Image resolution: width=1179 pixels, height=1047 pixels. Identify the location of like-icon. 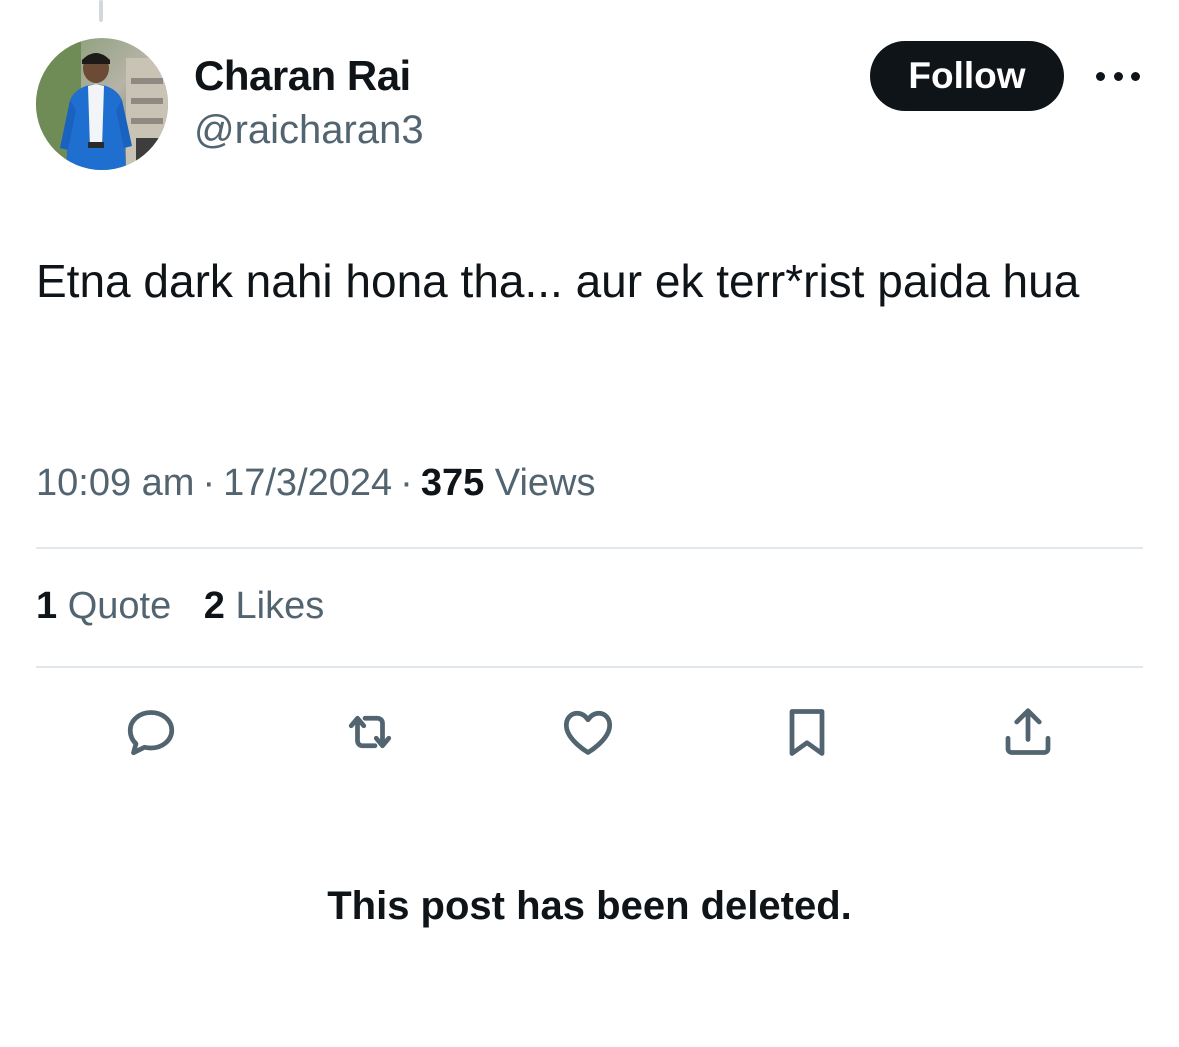
(588, 732).